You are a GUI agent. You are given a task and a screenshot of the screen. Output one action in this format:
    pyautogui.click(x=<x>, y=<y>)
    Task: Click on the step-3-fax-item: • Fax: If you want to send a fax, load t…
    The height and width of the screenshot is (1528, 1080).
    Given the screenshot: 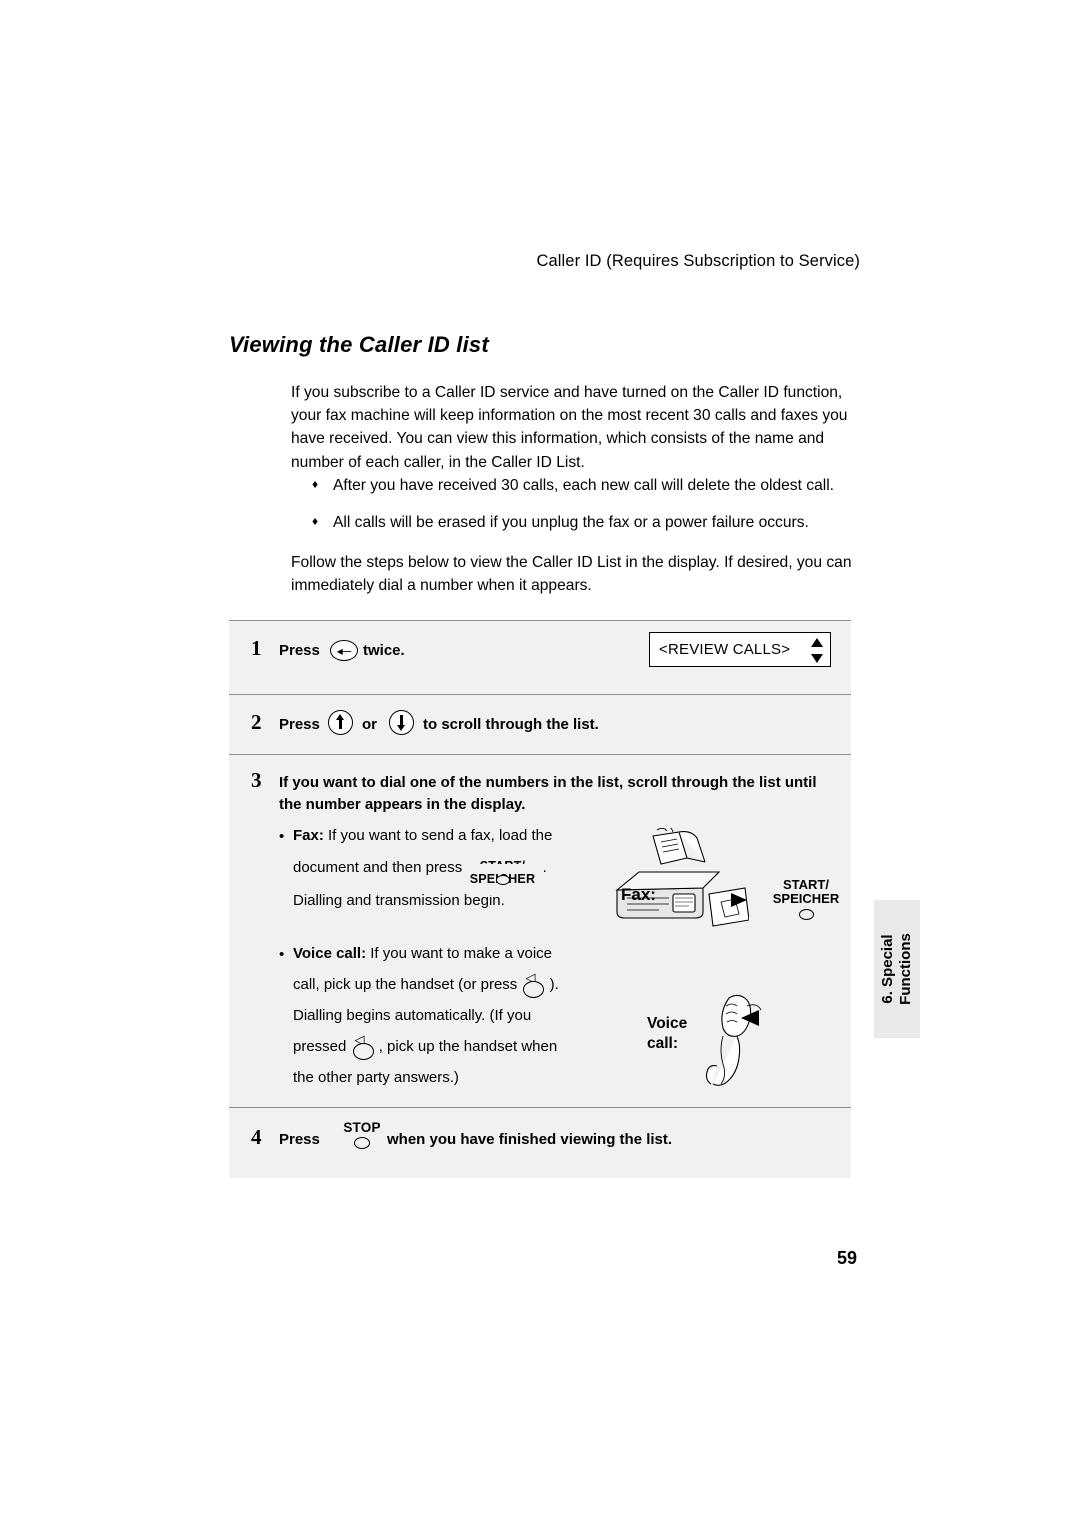 What is the action you would take?
    pyautogui.click(x=444, y=868)
    